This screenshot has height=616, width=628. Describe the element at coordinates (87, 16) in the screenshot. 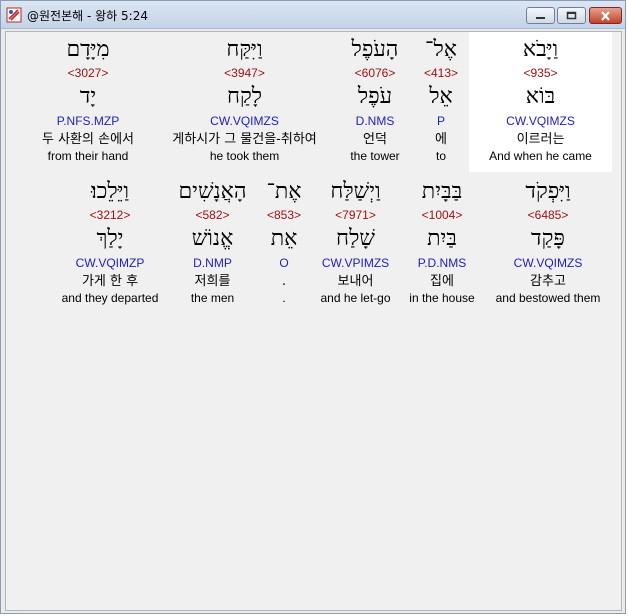

I see `window-title: @원전본해 - 왕하 5:24` at that location.